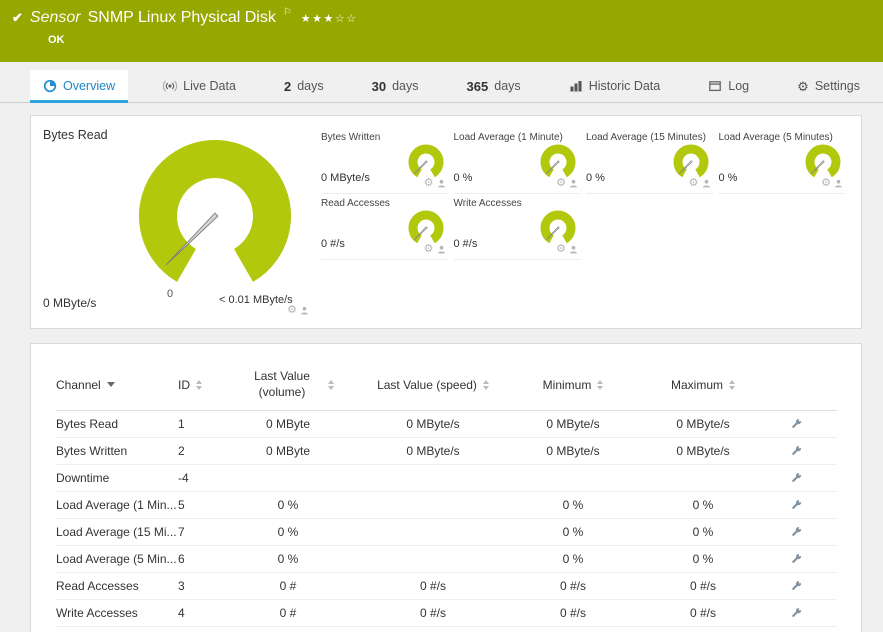 The image size is (883, 632). Describe the element at coordinates (50, 86) in the screenshot. I see `overview-icon` at that location.